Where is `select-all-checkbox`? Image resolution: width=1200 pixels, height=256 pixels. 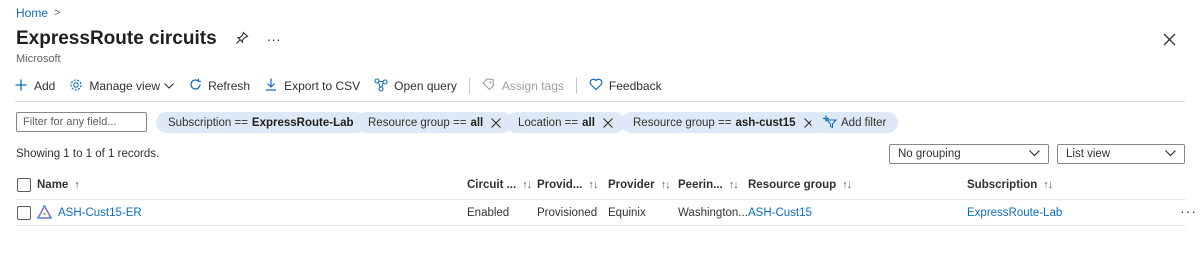 select-all-checkbox is located at coordinates (24, 185).